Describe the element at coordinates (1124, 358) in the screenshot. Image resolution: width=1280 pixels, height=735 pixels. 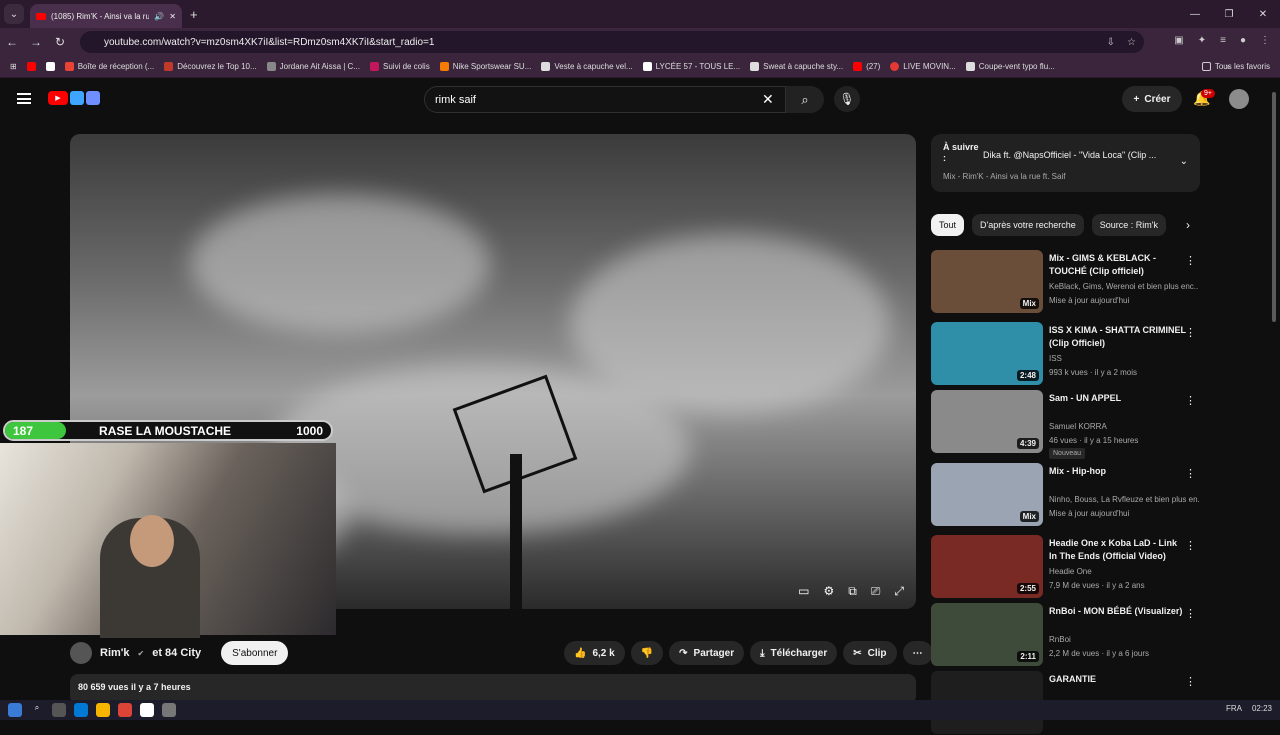
I see `recommendation-channel: ISS` at that location.